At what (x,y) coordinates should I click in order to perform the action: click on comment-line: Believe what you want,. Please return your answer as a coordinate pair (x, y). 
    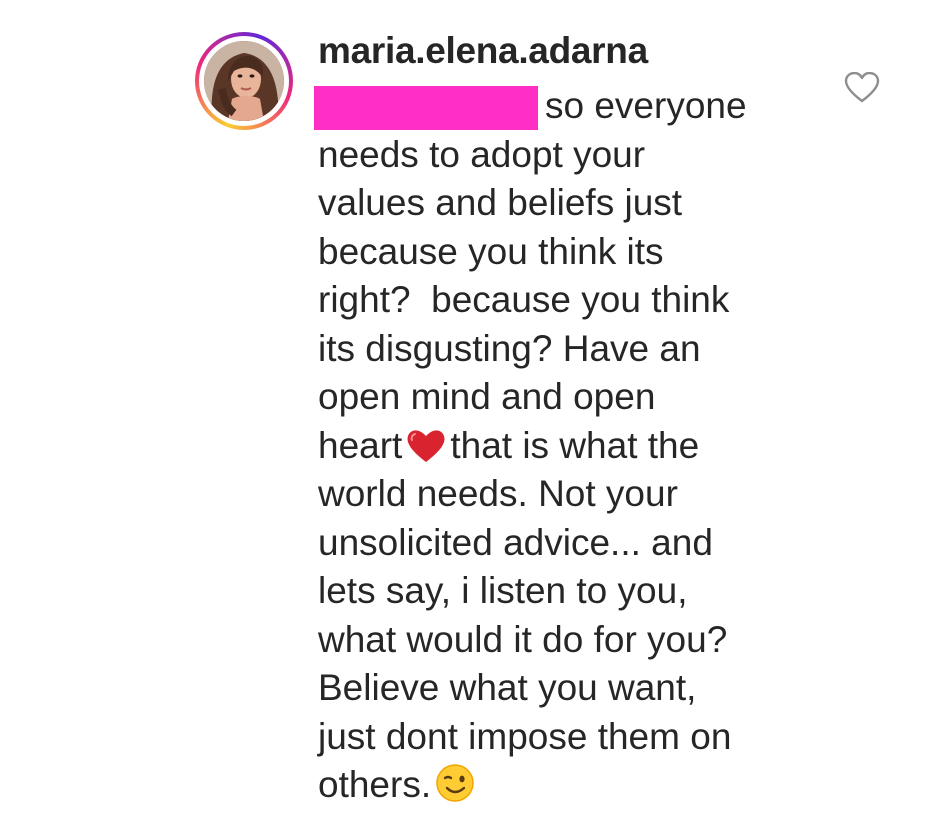
    Looking at the image, I should click on (507, 687).